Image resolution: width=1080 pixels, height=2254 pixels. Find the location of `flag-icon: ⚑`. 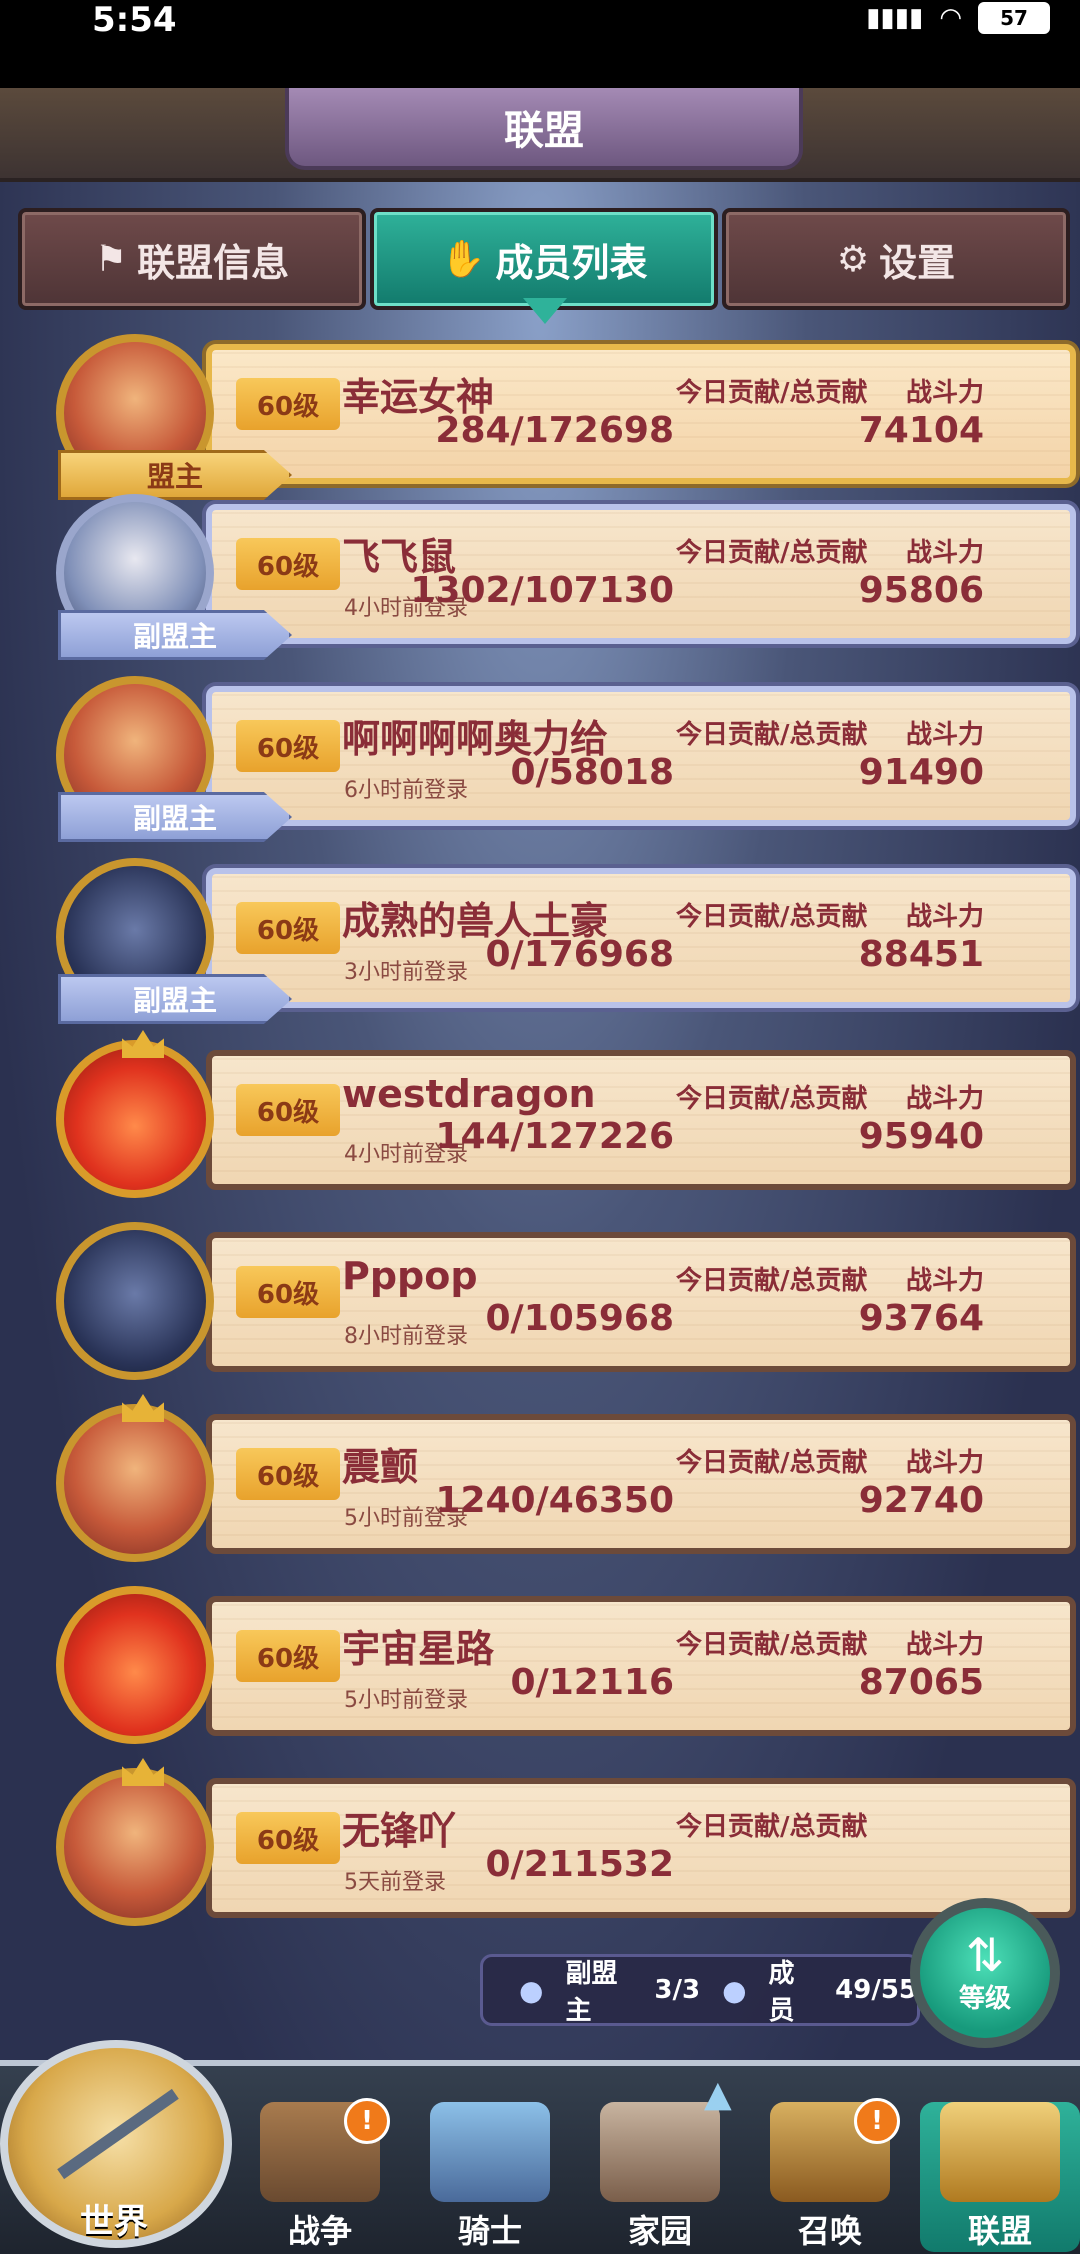

flag-icon: ⚑ is located at coordinates (111, 259).